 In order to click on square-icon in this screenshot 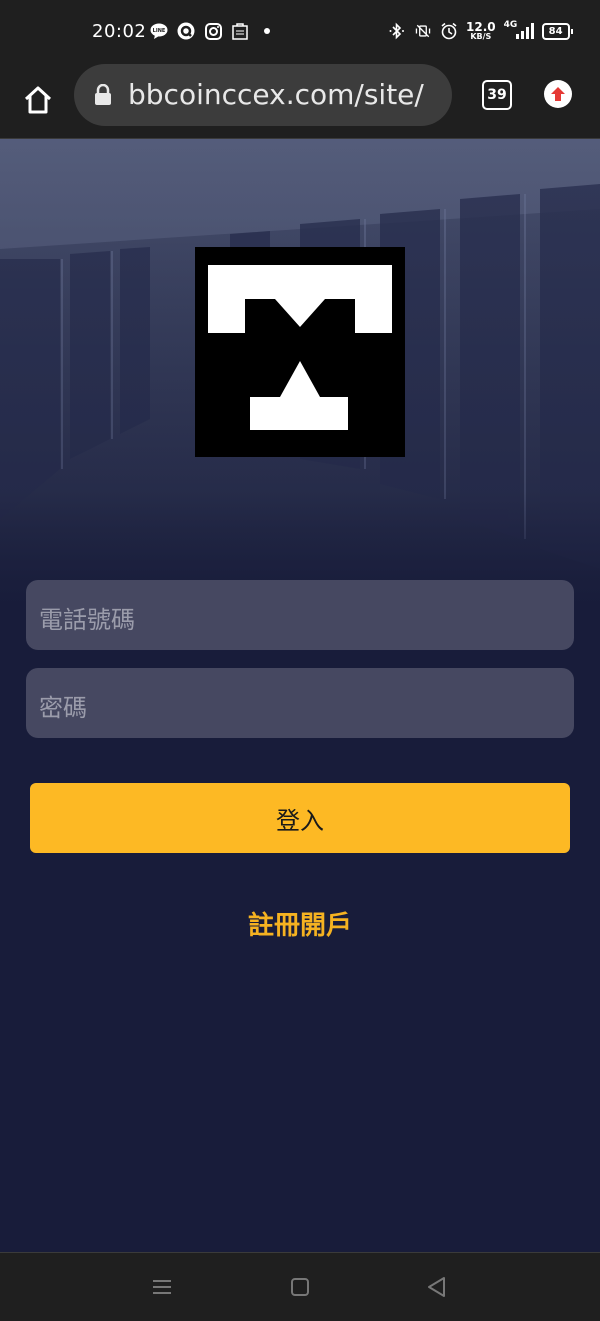, I will do `click(300, 1287)`.